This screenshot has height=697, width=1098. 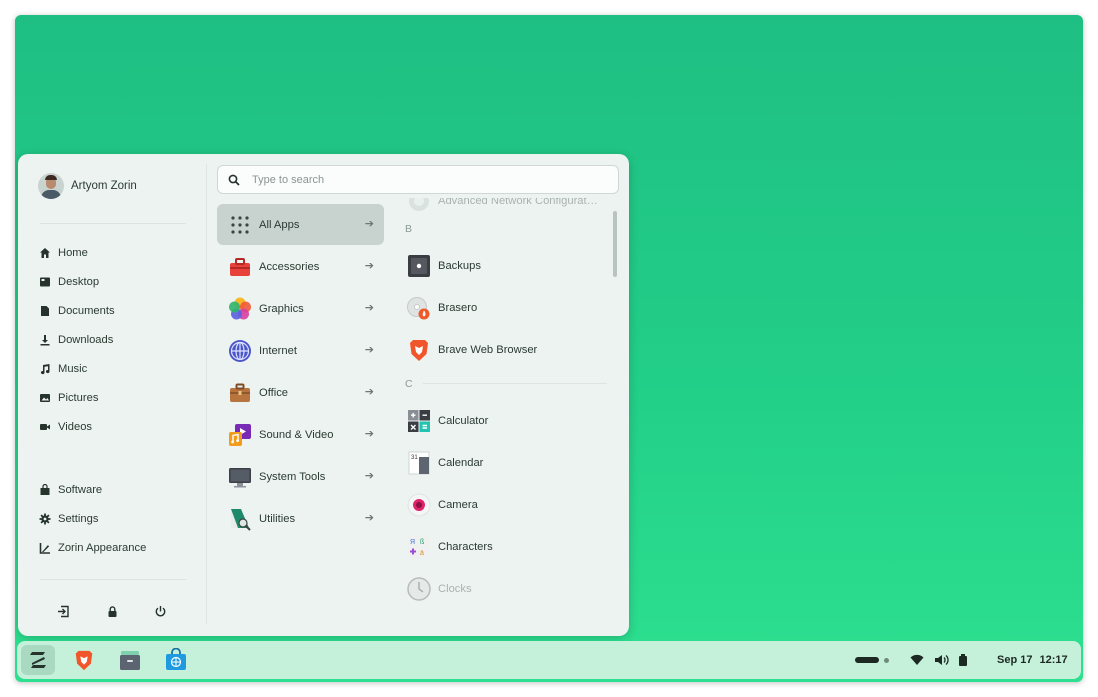 I want to click on app-clocks: Clocks, so click(x=505, y=589).